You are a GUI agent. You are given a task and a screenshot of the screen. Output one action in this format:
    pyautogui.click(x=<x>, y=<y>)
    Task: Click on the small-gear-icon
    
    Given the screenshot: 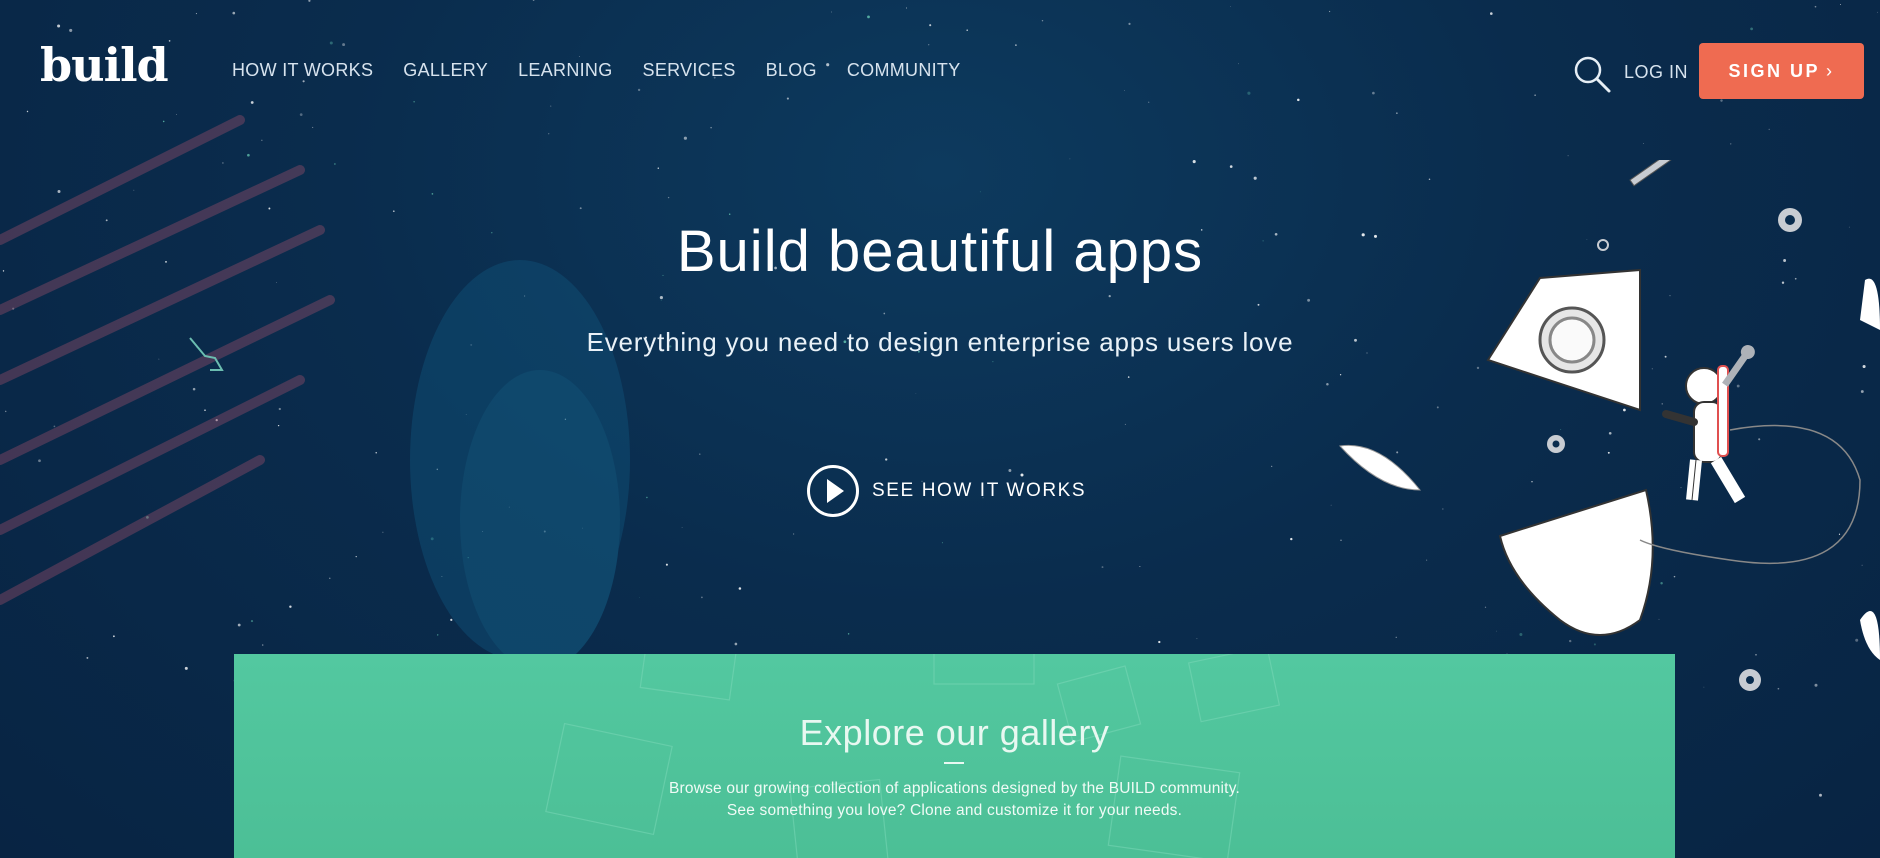 What is the action you would take?
    pyautogui.click(x=1603, y=245)
    